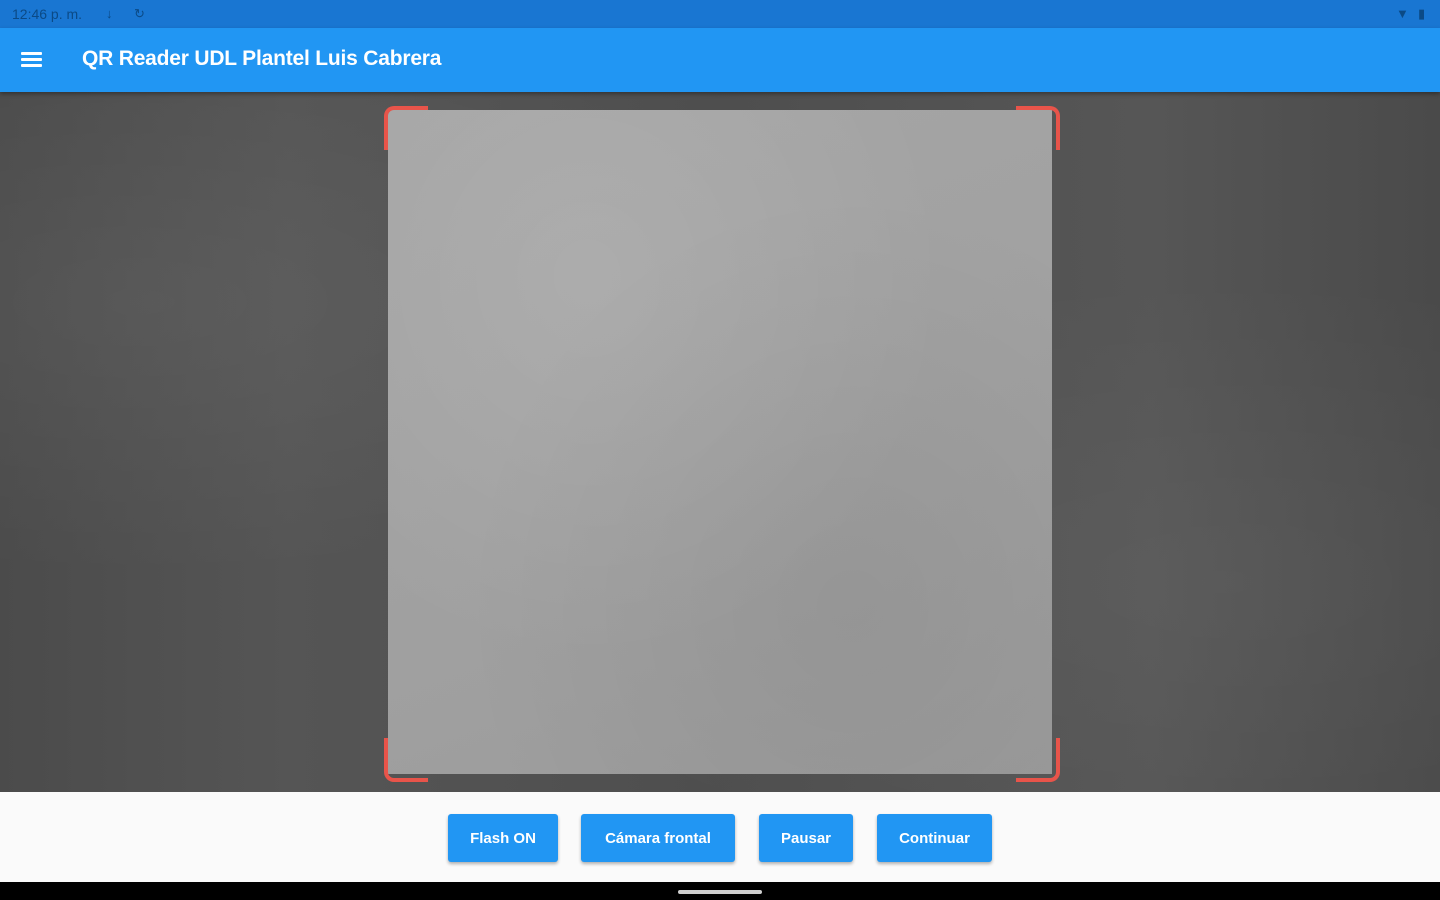 The image size is (1440, 900). What do you see at coordinates (109, 13) in the screenshot?
I see `download-icon: ↓` at bounding box center [109, 13].